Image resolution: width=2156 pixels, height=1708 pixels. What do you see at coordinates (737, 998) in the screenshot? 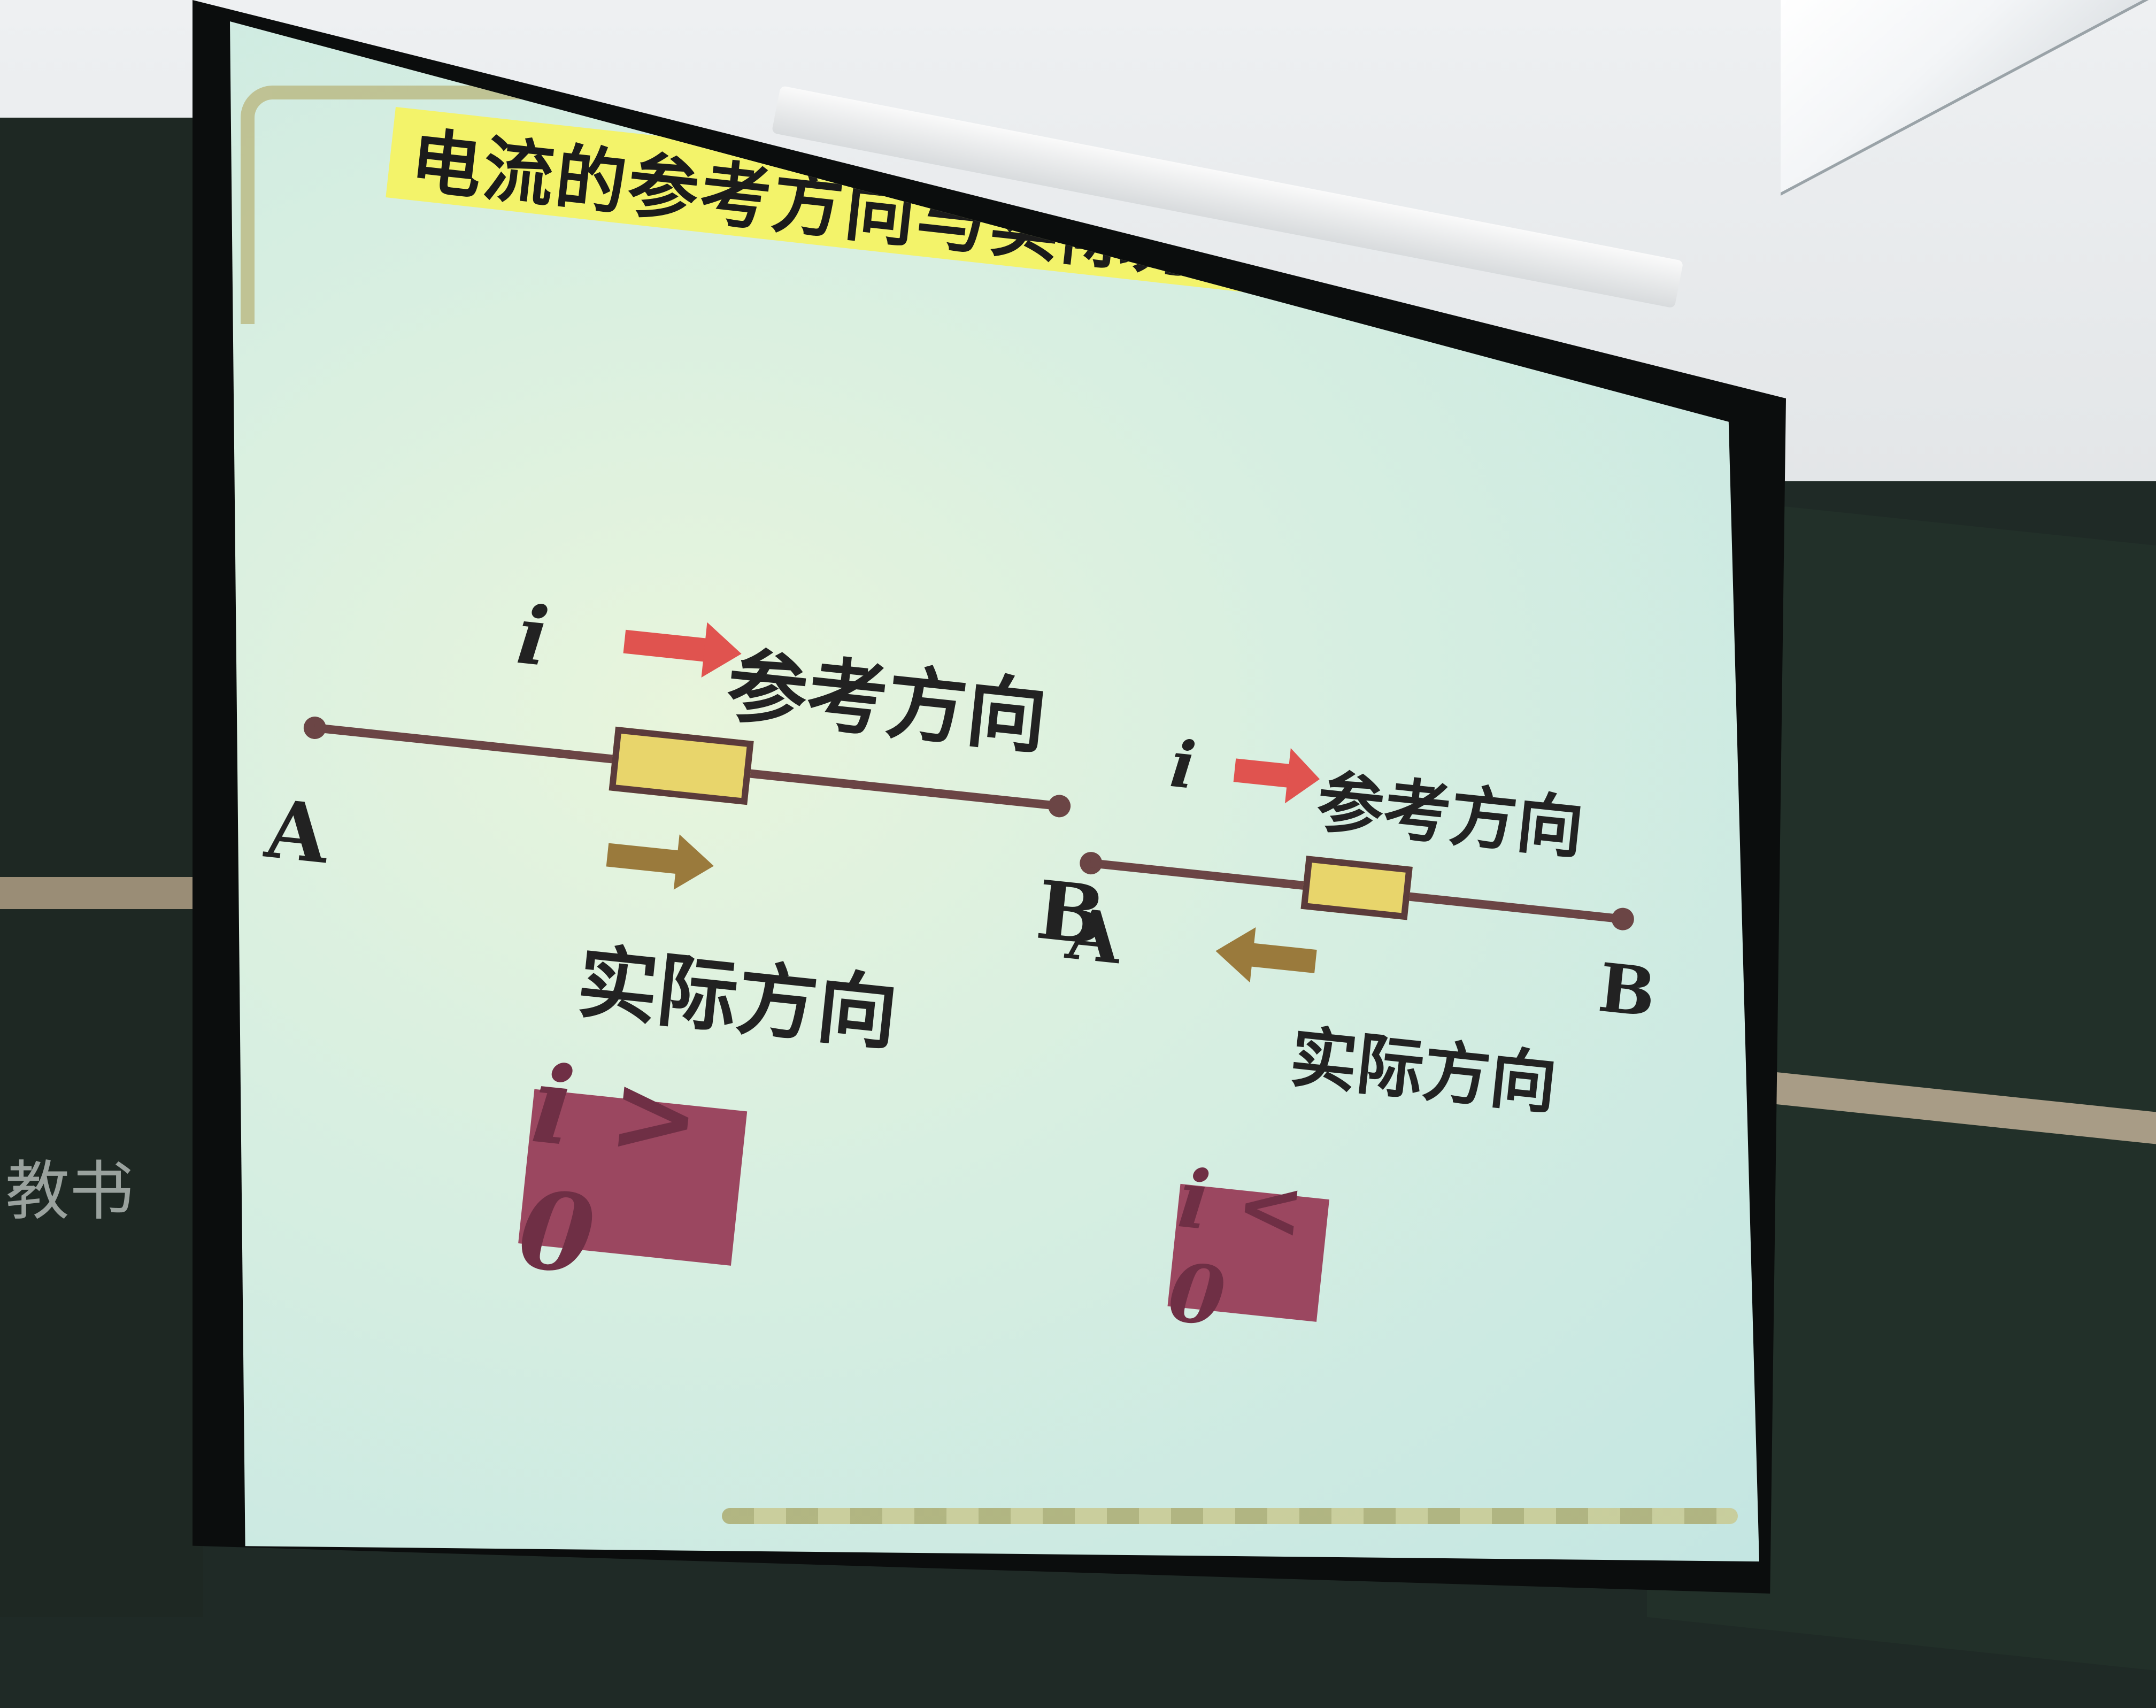
I see `left-actual-label: 实际方向` at bounding box center [737, 998].